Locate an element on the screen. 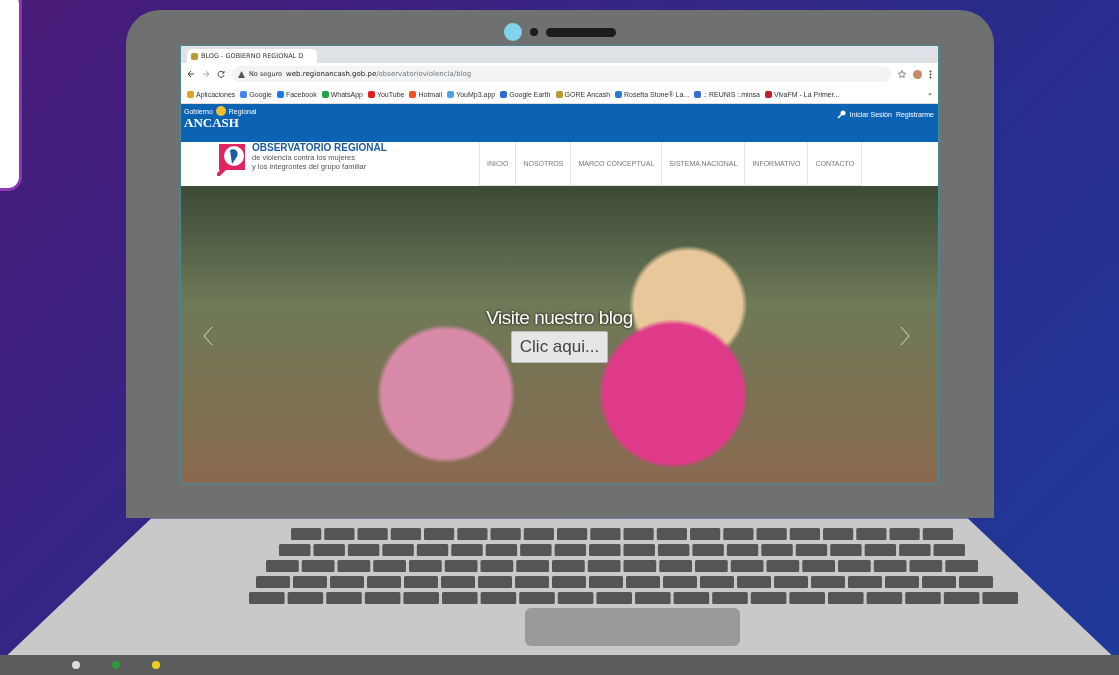  hero-heading: Visite nuestro blog is located at coordinates (559, 317).